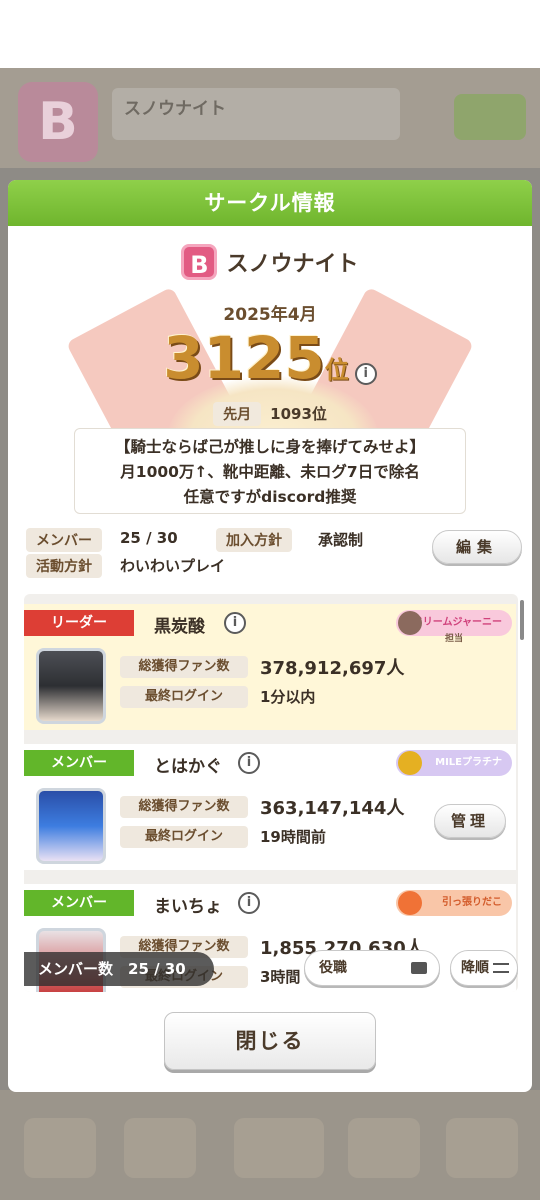 The image size is (540, 1200). Describe the element at coordinates (270, 765) in the screenshot. I see `member-card-header: メンバー とはかぐ i MILEプラチナ` at that location.